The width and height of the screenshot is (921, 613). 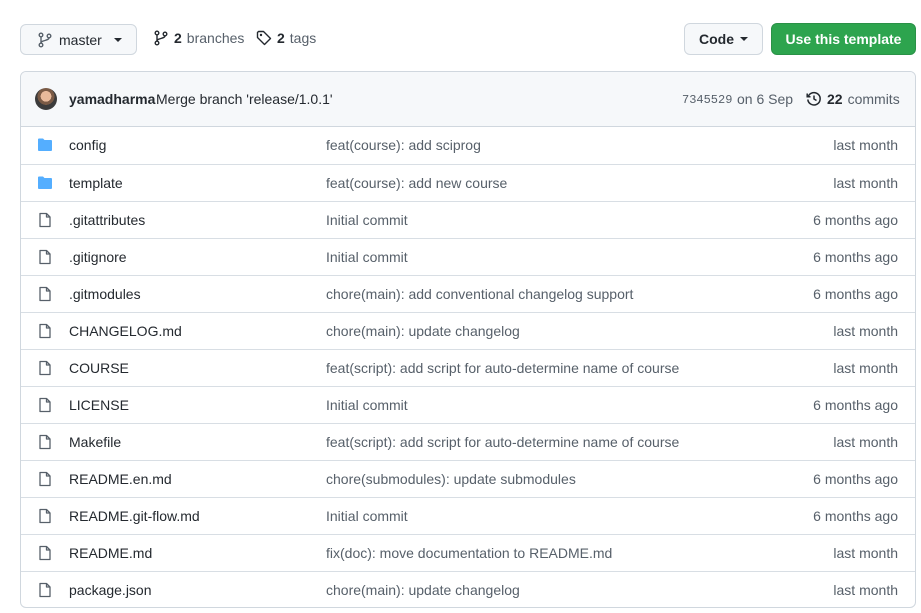 What do you see at coordinates (120, 479) in the screenshot?
I see `file-name-link: README.en.md` at bounding box center [120, 479].